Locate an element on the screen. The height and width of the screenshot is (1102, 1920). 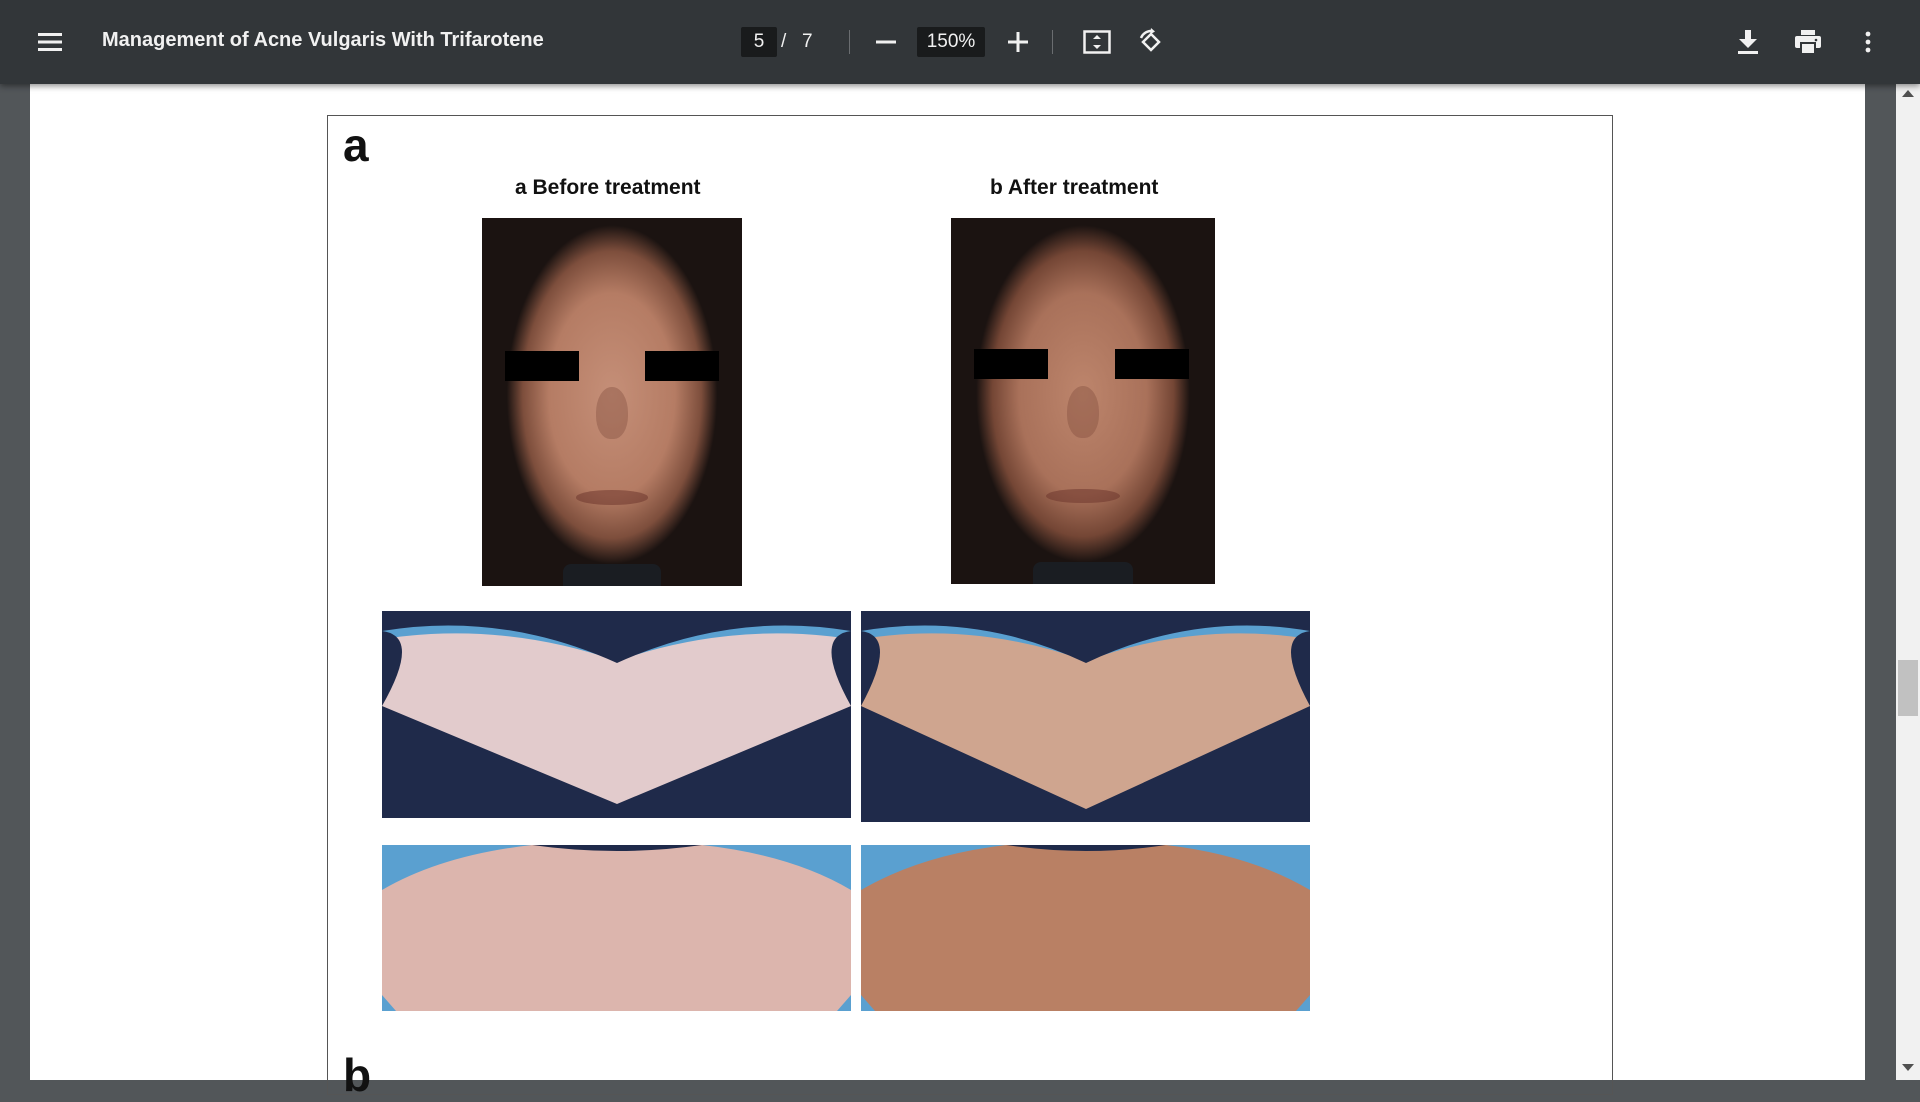
zoom-out-button is located at coordinates (886, 42).